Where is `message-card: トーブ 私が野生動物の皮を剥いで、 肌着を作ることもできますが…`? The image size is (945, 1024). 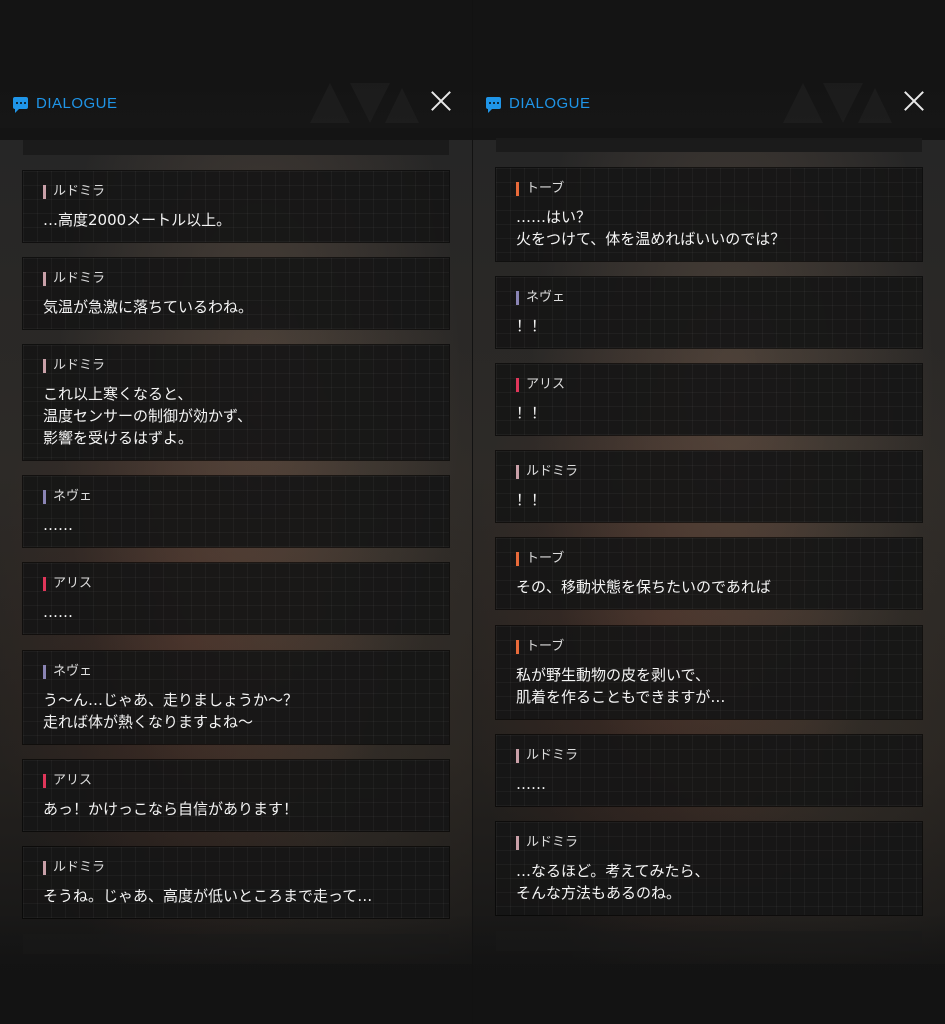 message-card: トーブ 私が野生動物の皮を剥いで、 肌着を作ることもできますが… is located at coordinates (709, 672).